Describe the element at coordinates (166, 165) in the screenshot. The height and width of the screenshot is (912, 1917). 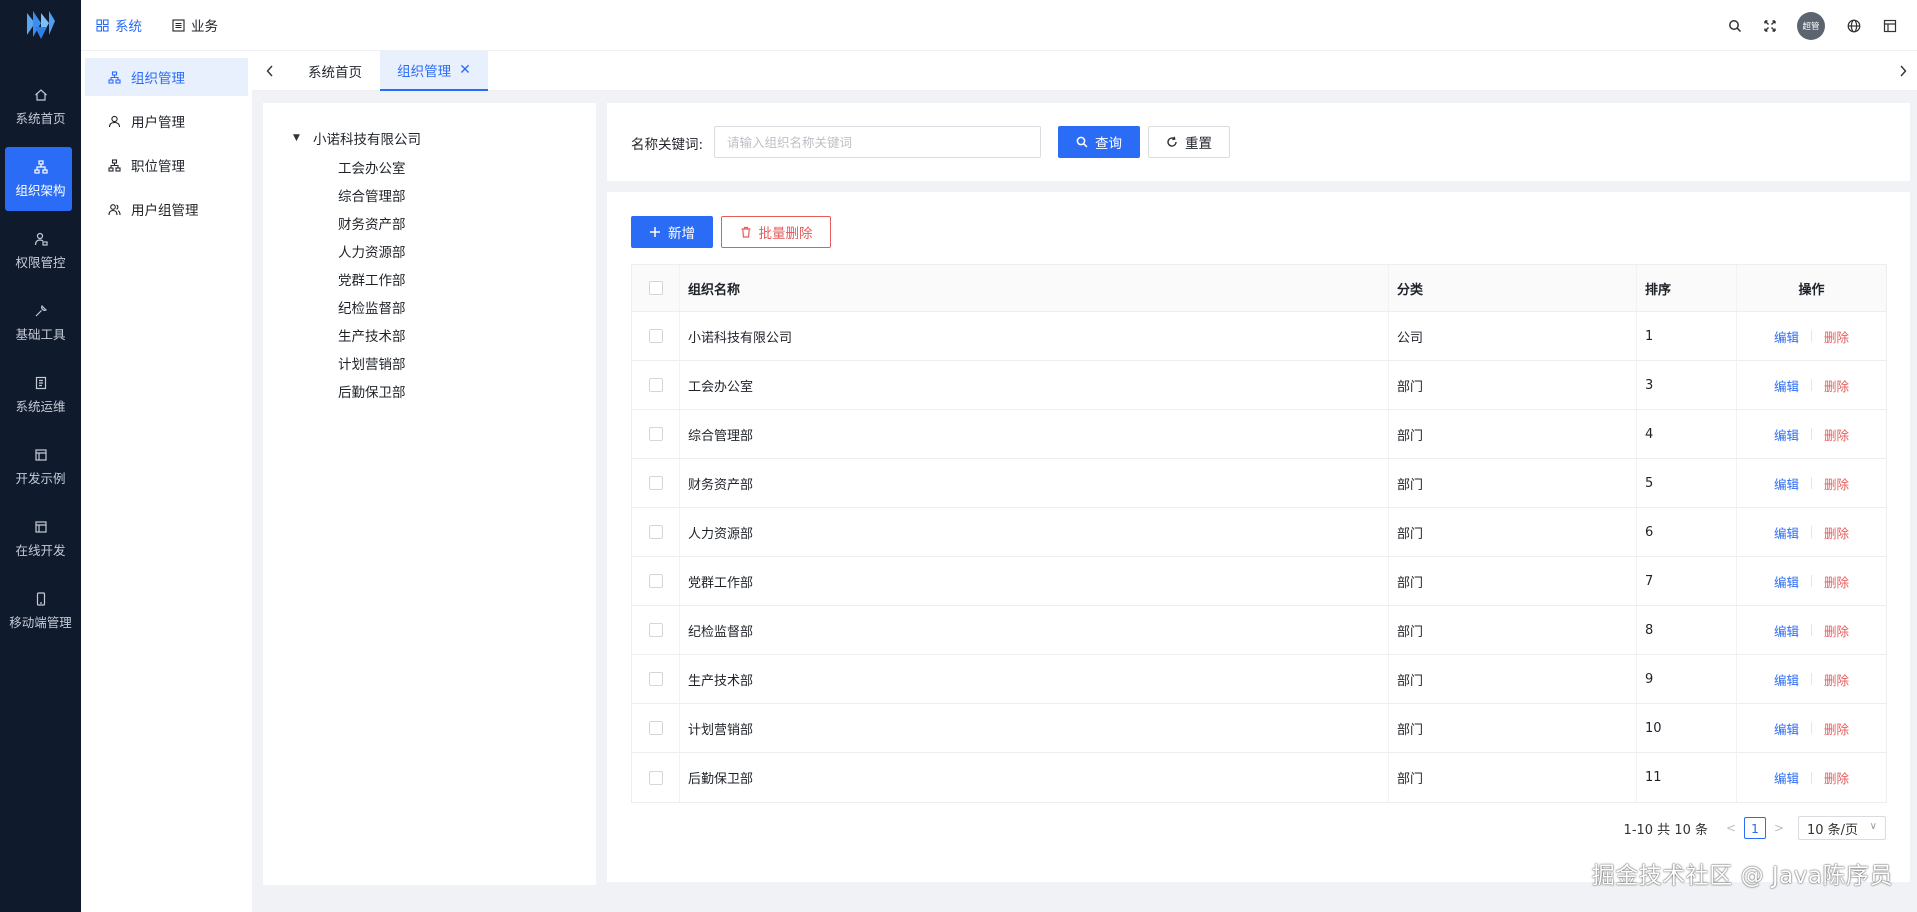
I see `submenu-item-position: 职位管理` at that location.